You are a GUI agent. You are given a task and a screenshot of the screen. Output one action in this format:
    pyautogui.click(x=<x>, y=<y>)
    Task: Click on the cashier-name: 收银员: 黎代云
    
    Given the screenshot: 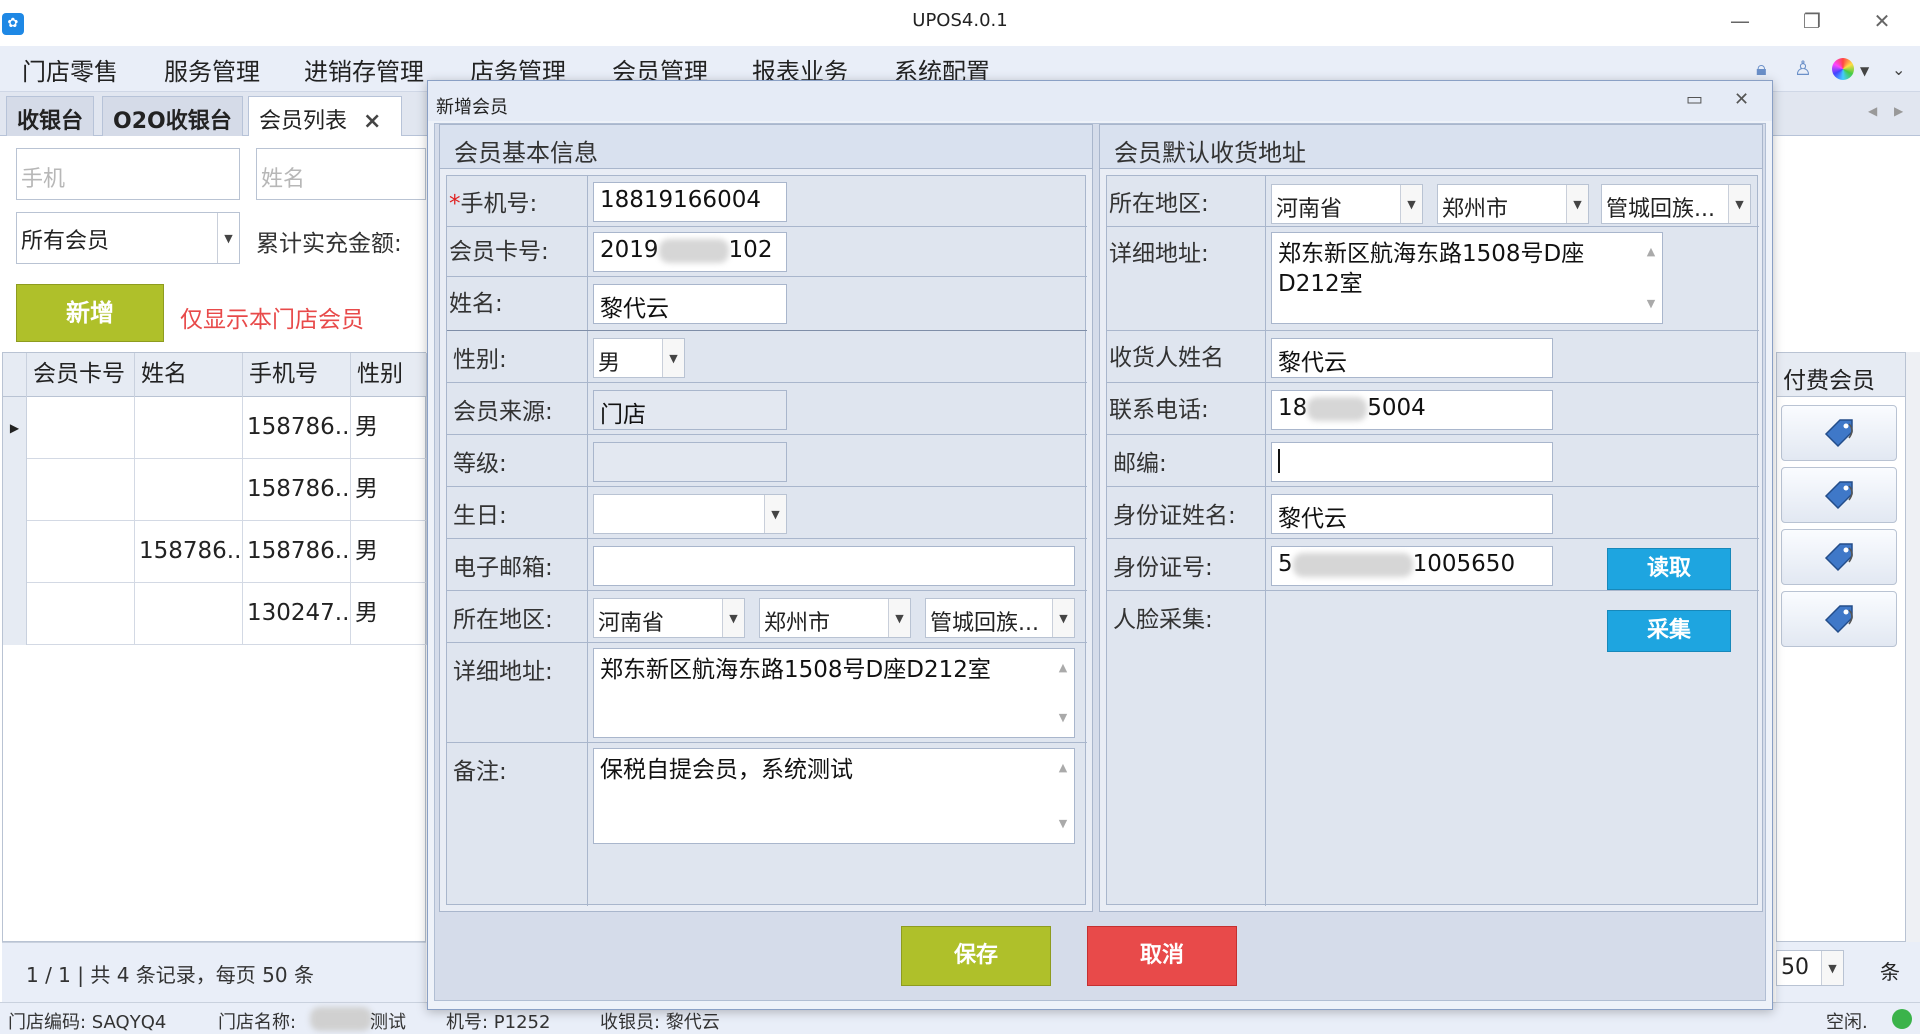 What is the action you would take?
    pyautogui.click(x=660, y=1022)
    